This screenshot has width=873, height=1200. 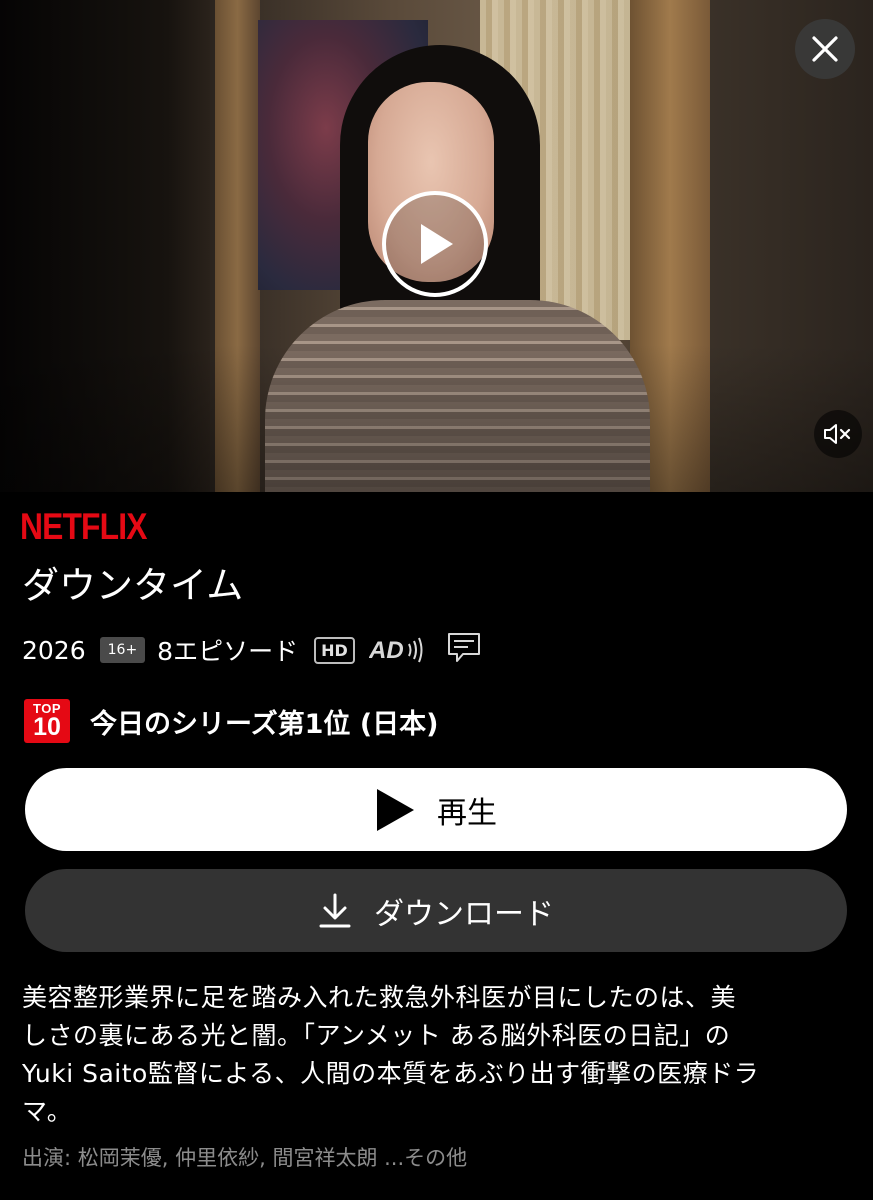 I want to click on top10-badge-icon: TOP 10, so click(x=47, y=721).